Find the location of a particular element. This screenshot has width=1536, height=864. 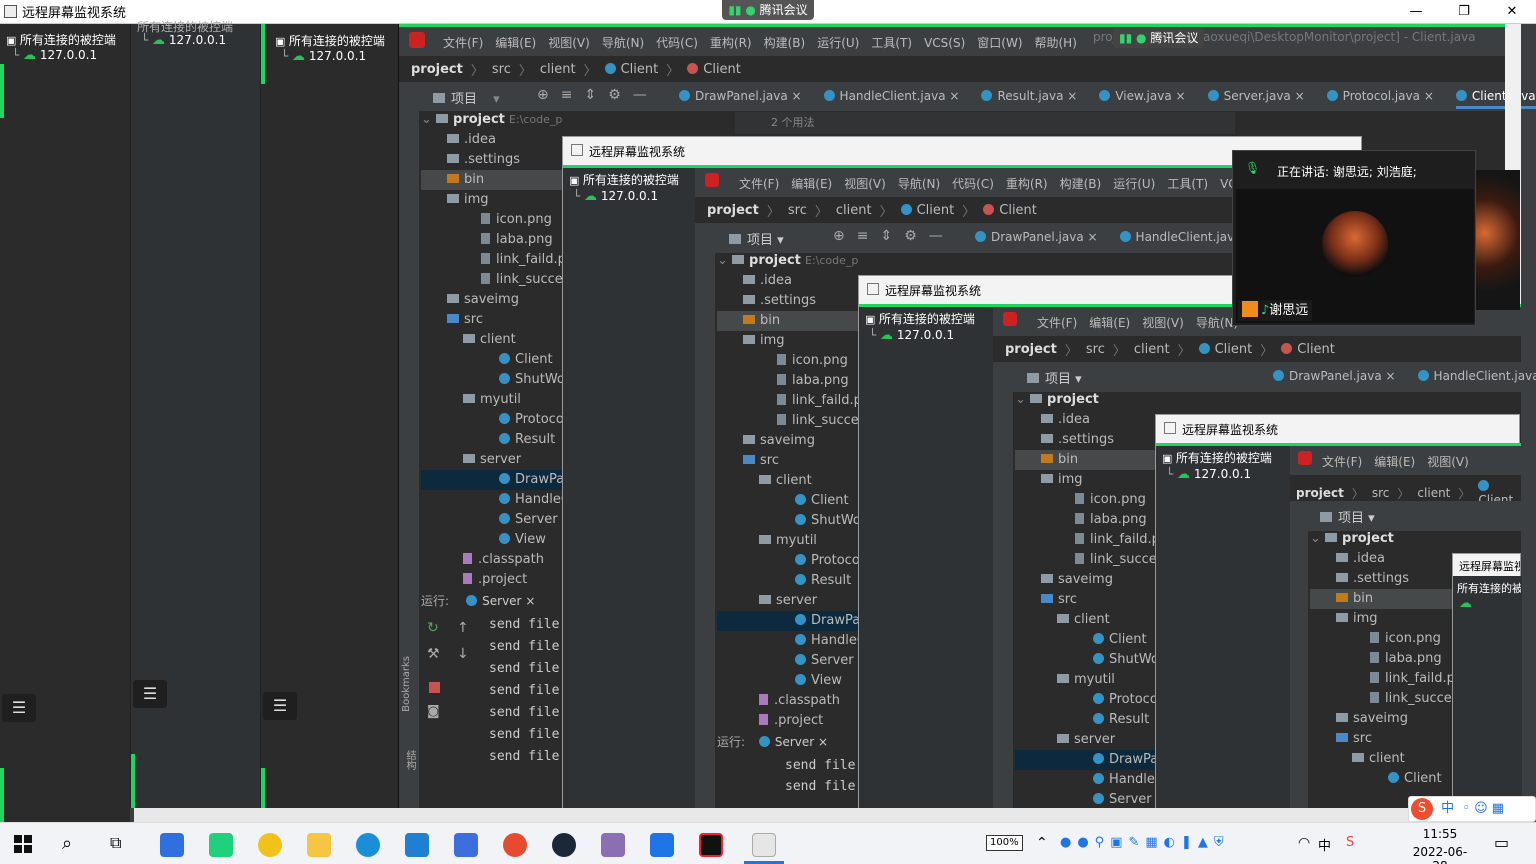

run-tab: Server × is located at coordinates (500, 601).